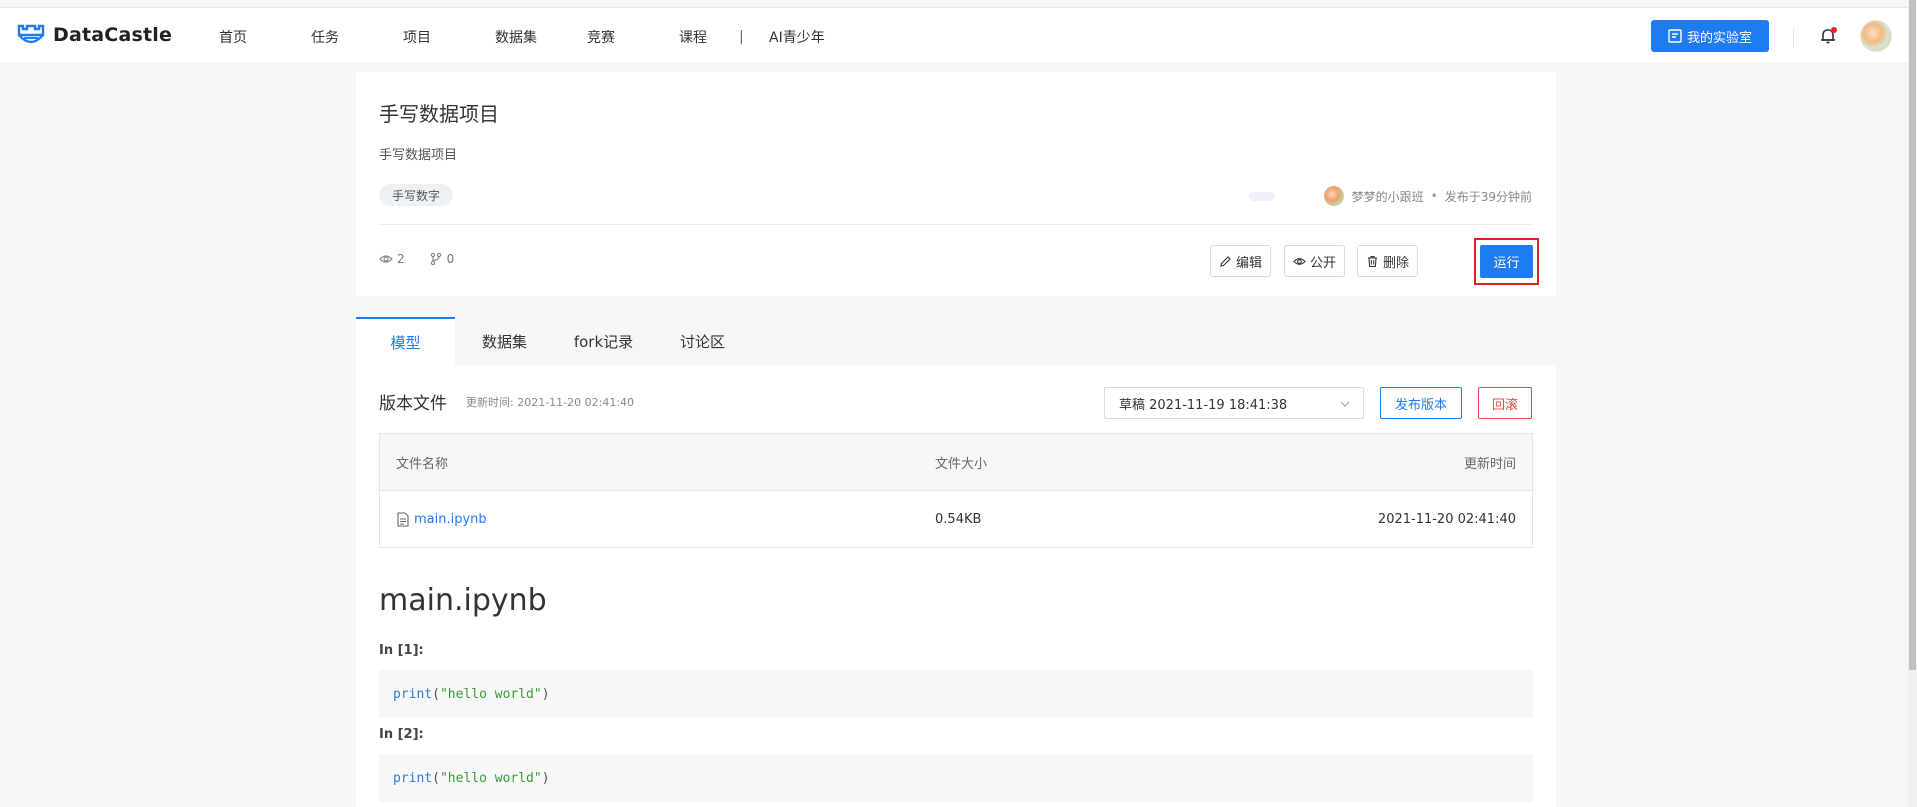 This screenshot has width=1917, height=807. I want to click on nav-item-datasets: 数据集, so click(541, 37).